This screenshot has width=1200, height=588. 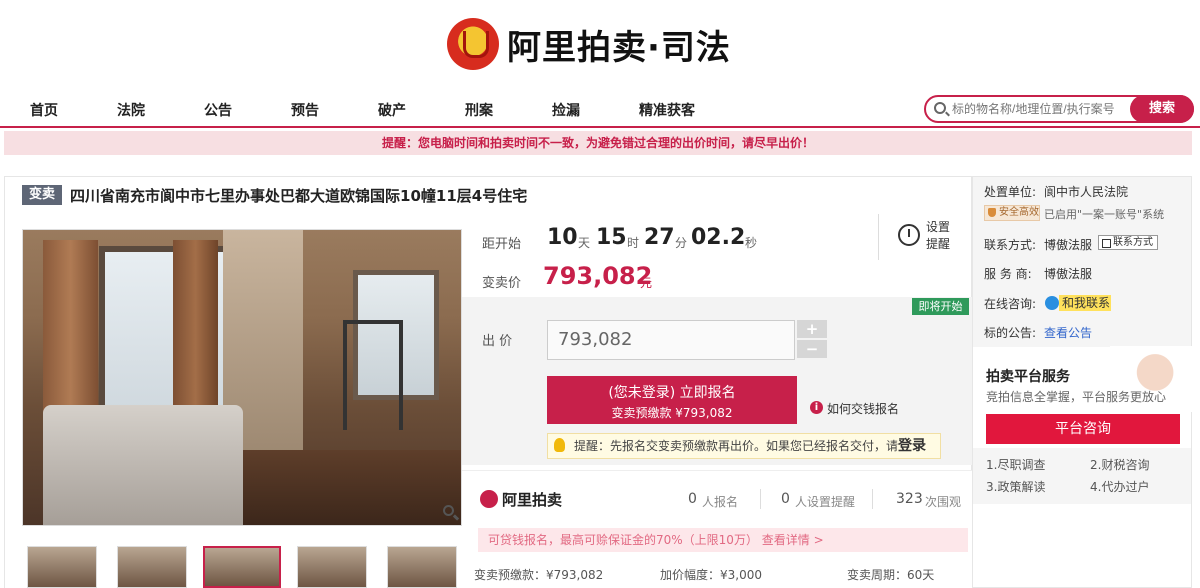 What do you see at coordinates (1010, 245) in the screenshot?
I see `contact-label: 联系方式:` at bounding box center [1010, 245].